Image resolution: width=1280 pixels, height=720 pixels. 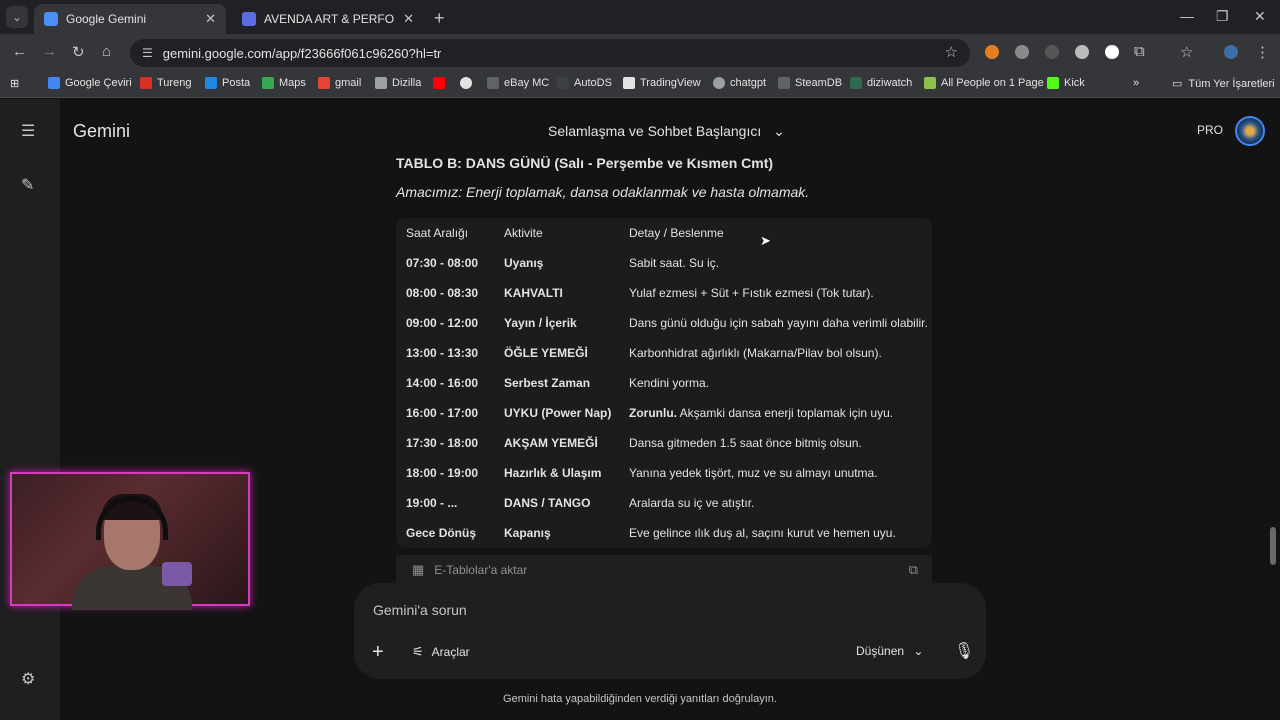 I want to click on copy-icon: ⧉, so click(x=913, y=570).